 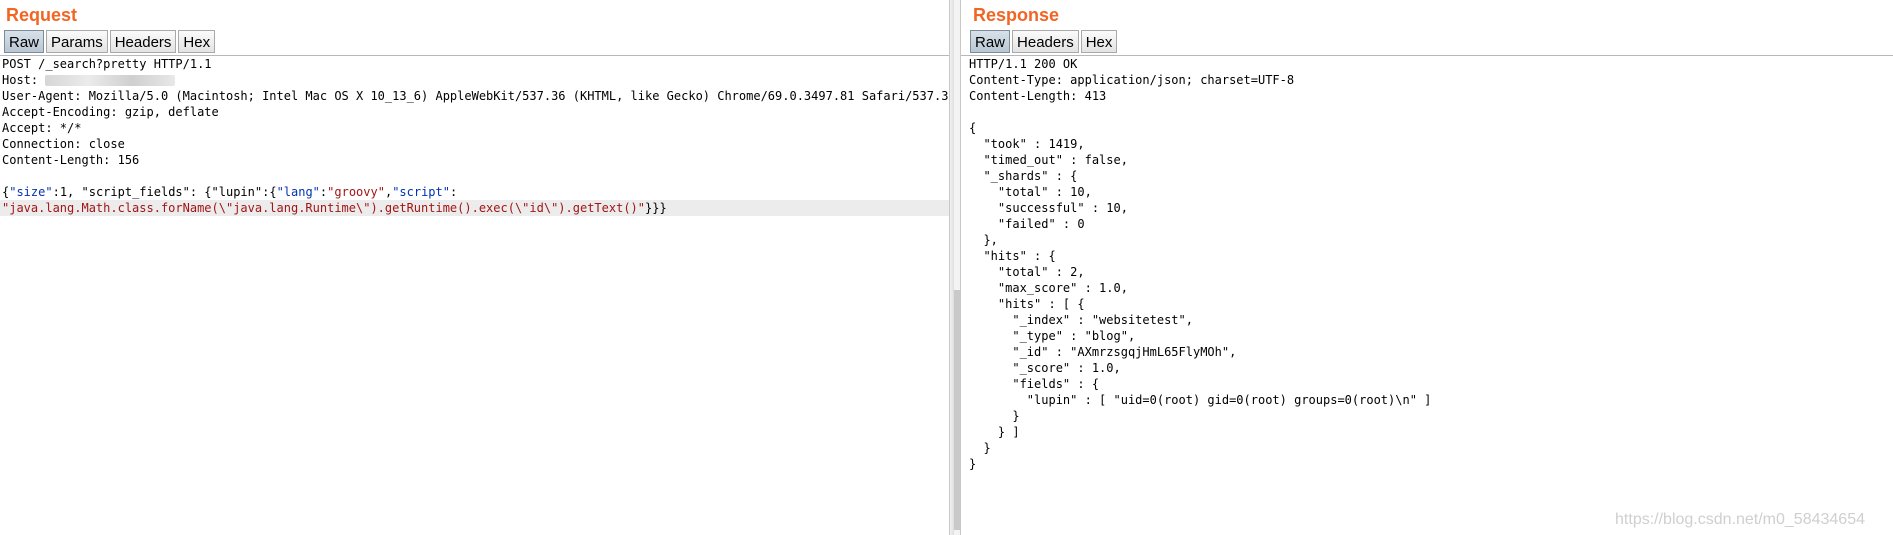 I want to click on panel-splitter, so click(x=955, y=267).